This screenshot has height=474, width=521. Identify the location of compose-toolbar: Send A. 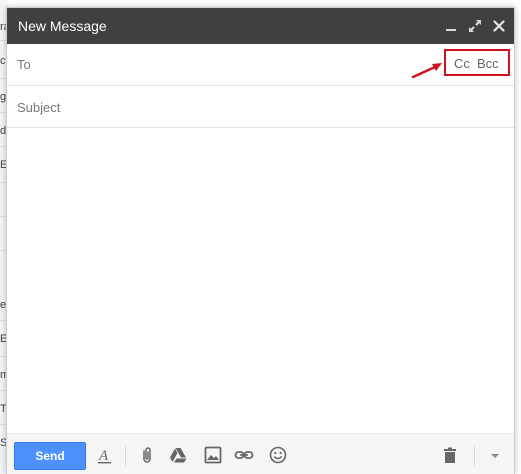
(260, 453).